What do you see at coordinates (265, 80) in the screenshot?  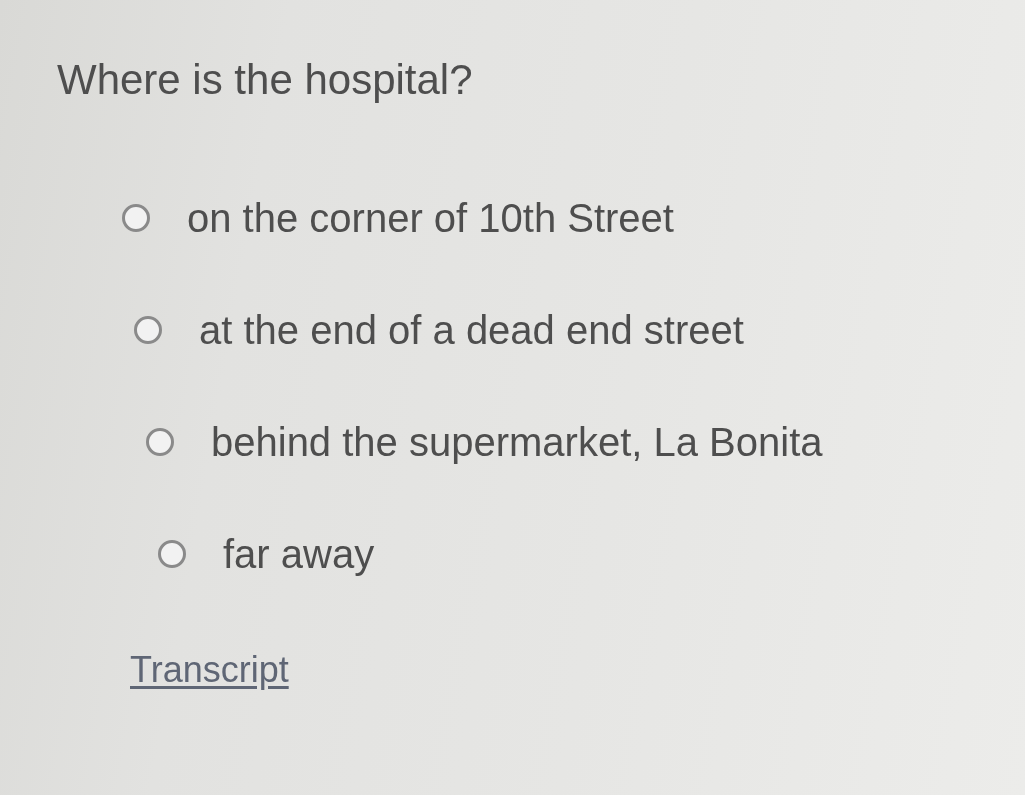 I see `question-text: Where is the hospital?` at bounding box center [265, 80].